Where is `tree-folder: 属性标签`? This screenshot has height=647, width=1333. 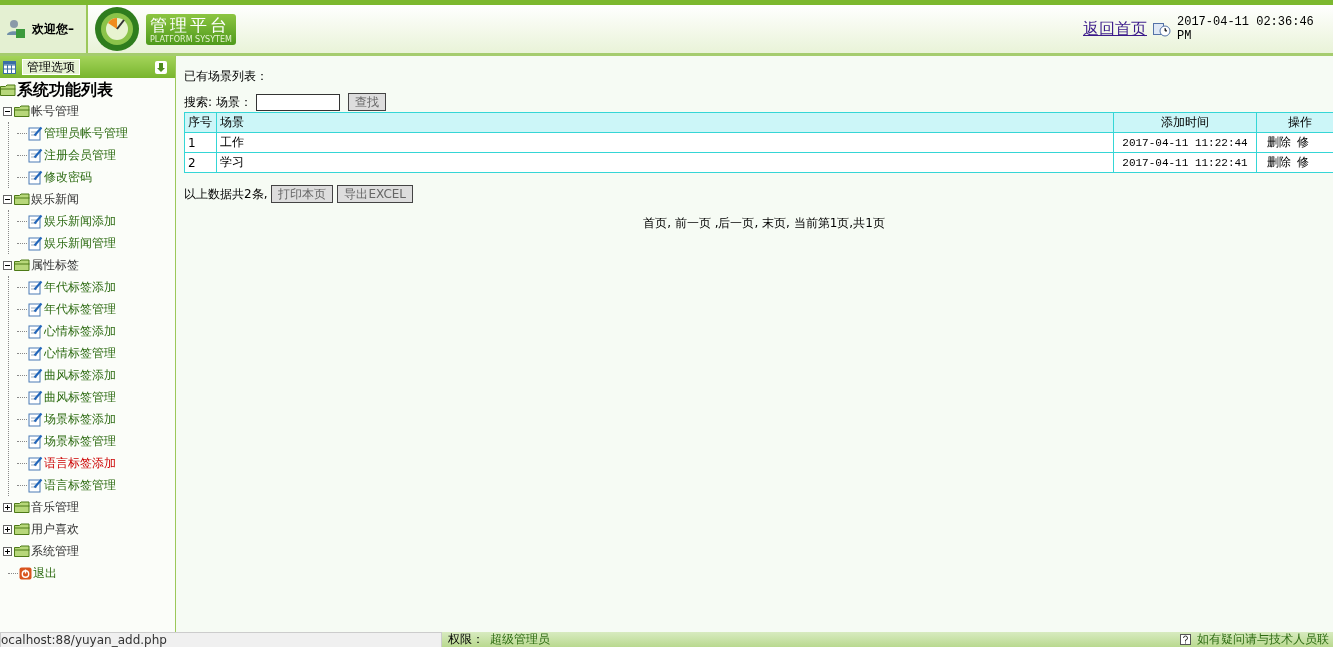
tree-folder: 属性标签 is located at coordinates (55, 265).